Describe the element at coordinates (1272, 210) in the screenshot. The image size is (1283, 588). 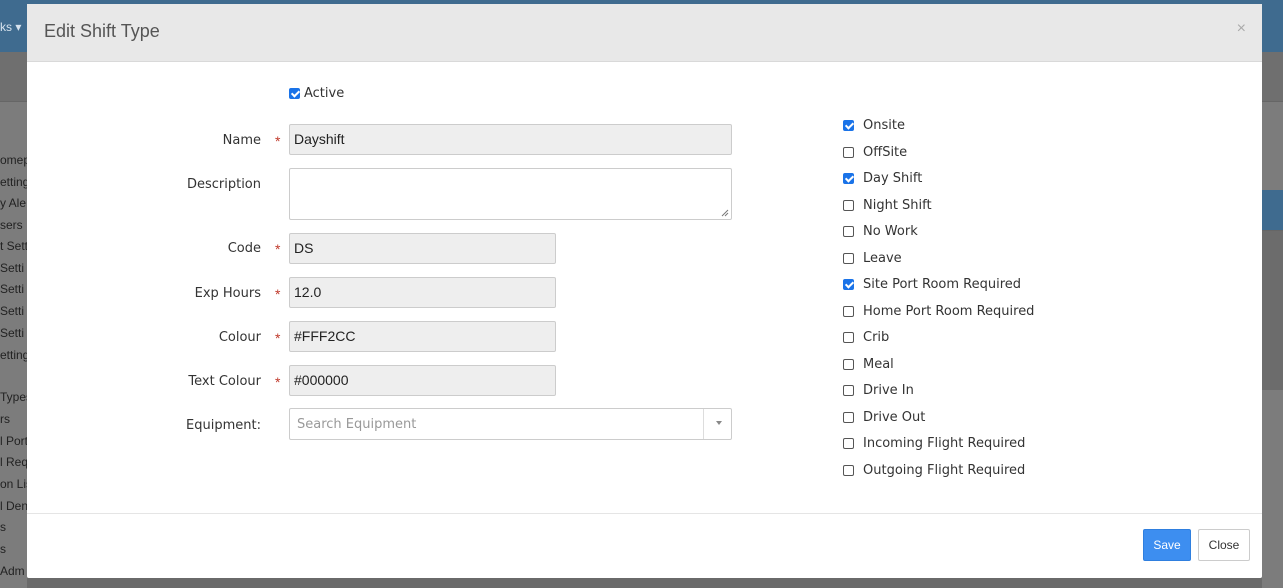
I see `background-table-header` at that location.